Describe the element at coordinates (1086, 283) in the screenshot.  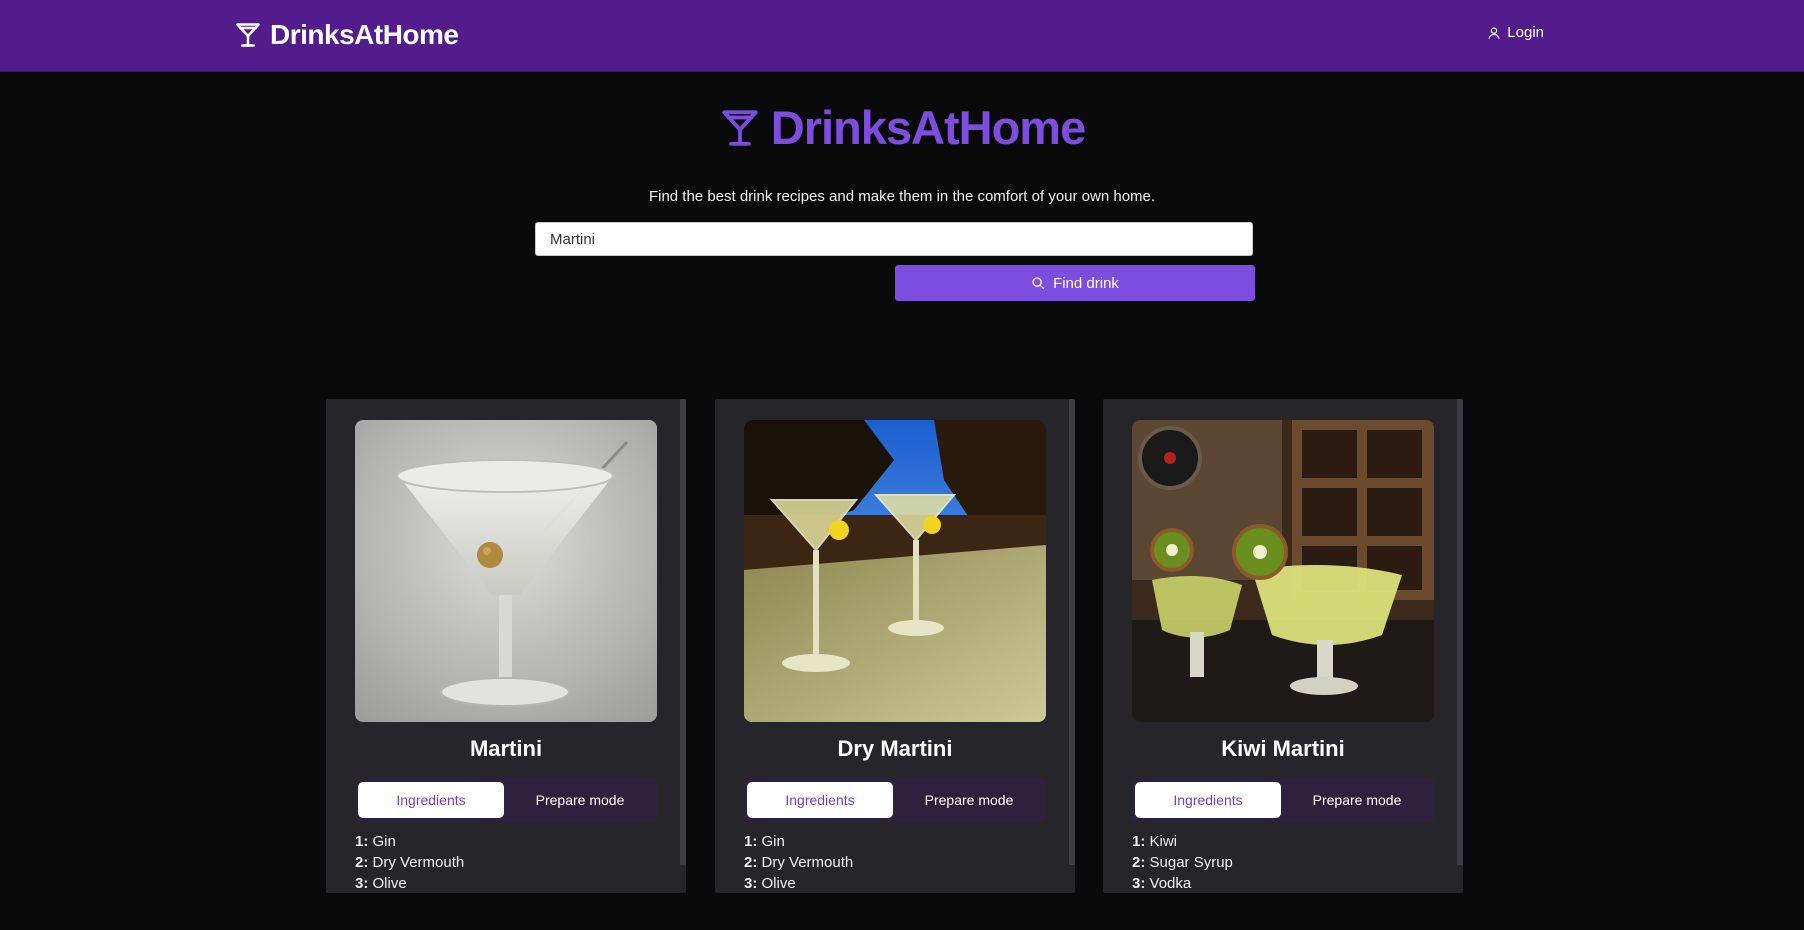
I see `find-drink-label: Find drink` at that location.